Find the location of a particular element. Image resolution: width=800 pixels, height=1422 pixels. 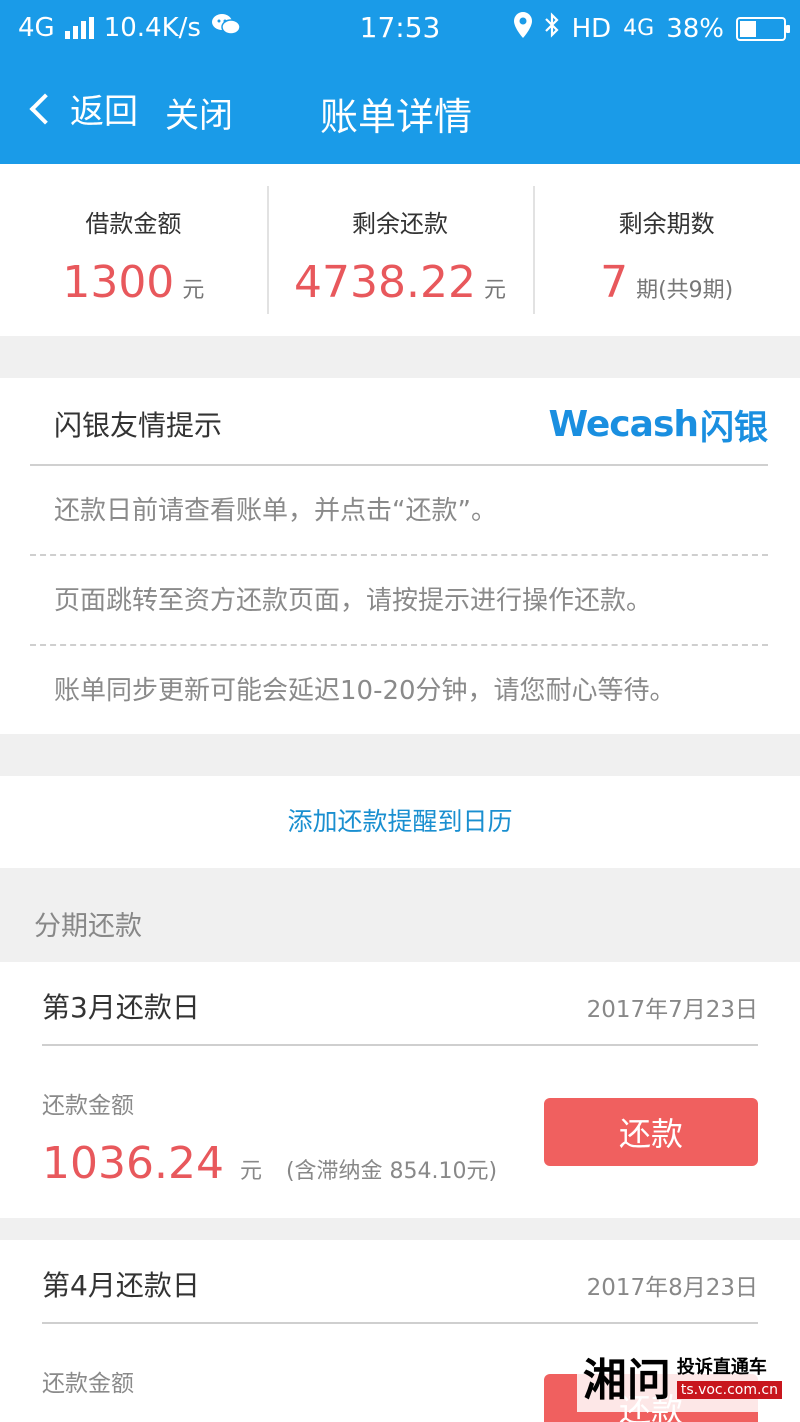

status-bar-right: HD 4G 38% is located at coordinates (651, 28).